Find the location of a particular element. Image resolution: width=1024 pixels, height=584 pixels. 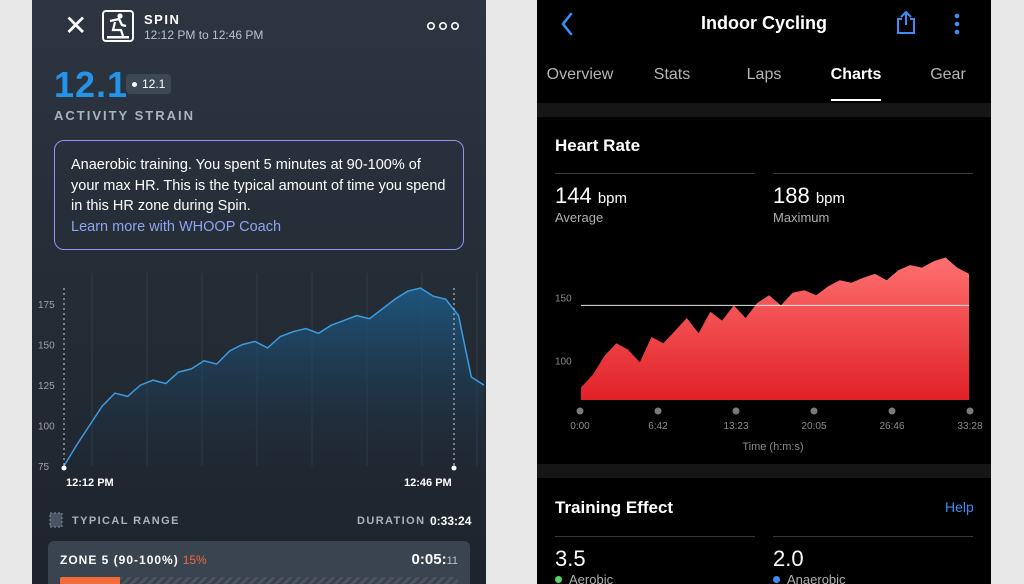

avg-hr: 144 bpm is located at coordinates (591, 196).